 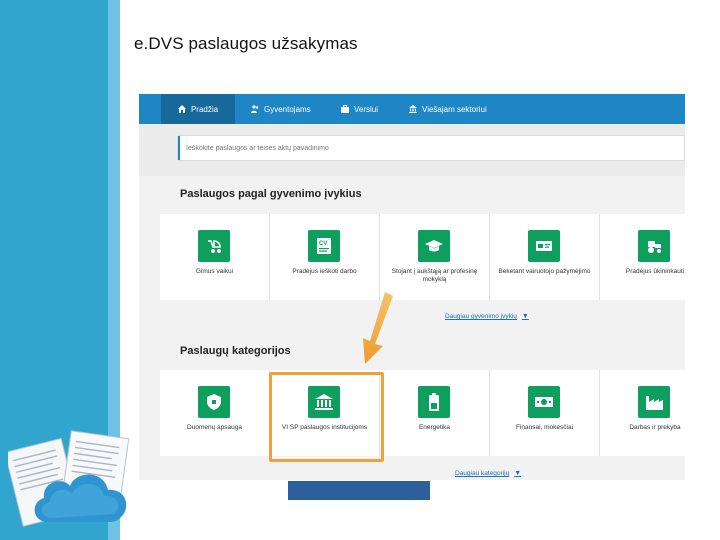 I want to click on highlight-frame, so click(x=326, y=417).